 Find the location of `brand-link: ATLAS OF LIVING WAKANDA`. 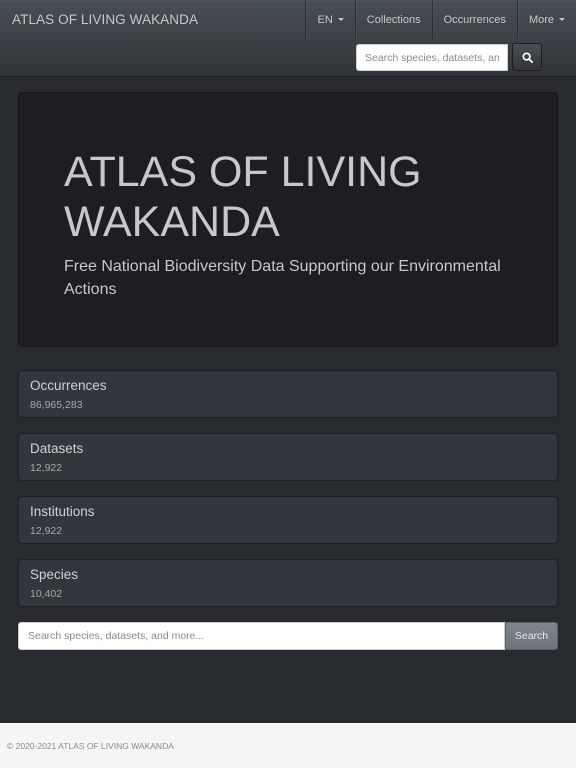

brand-link: ATLAS OF LIVING WAKANDA is located at coordinates (105, 19).